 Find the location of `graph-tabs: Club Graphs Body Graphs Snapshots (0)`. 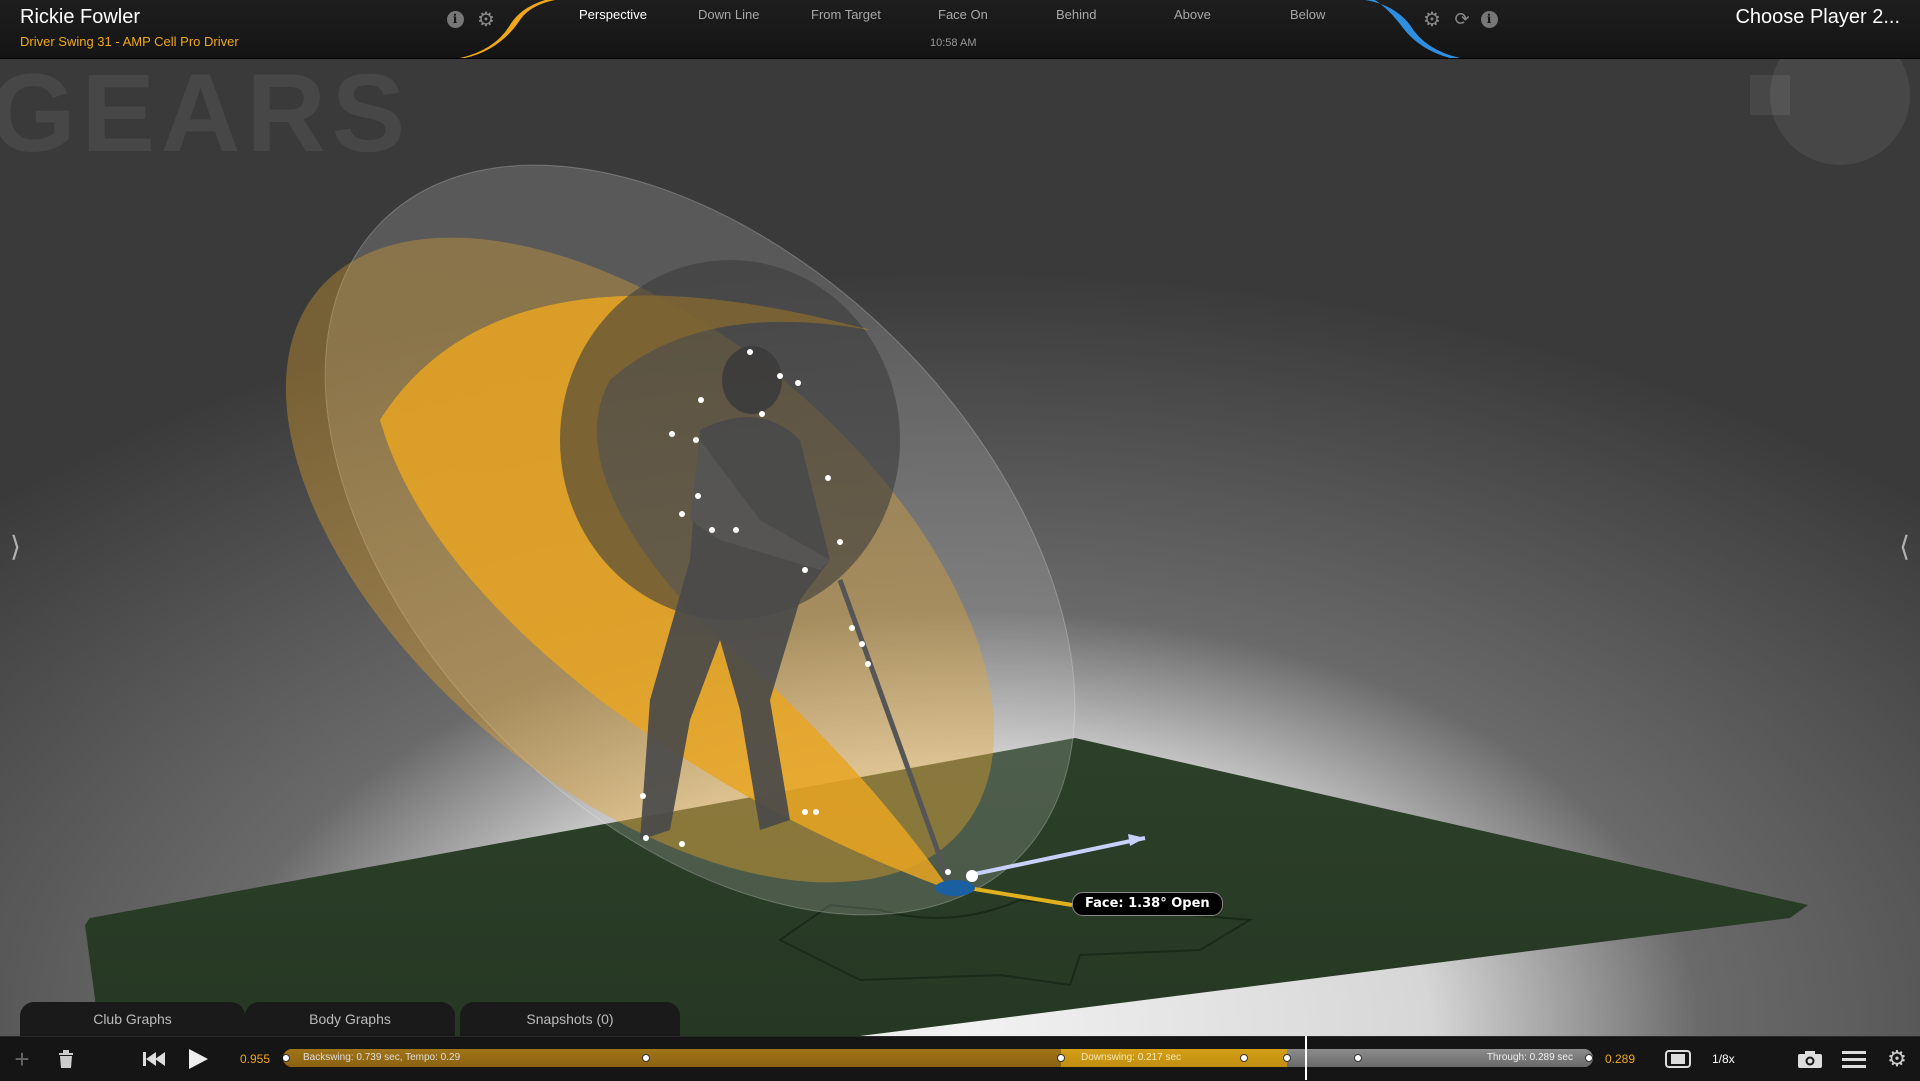

graph-tabs: Club Graphs Body Graphs Snapshots (0) is located at coordinates (360, 1019).